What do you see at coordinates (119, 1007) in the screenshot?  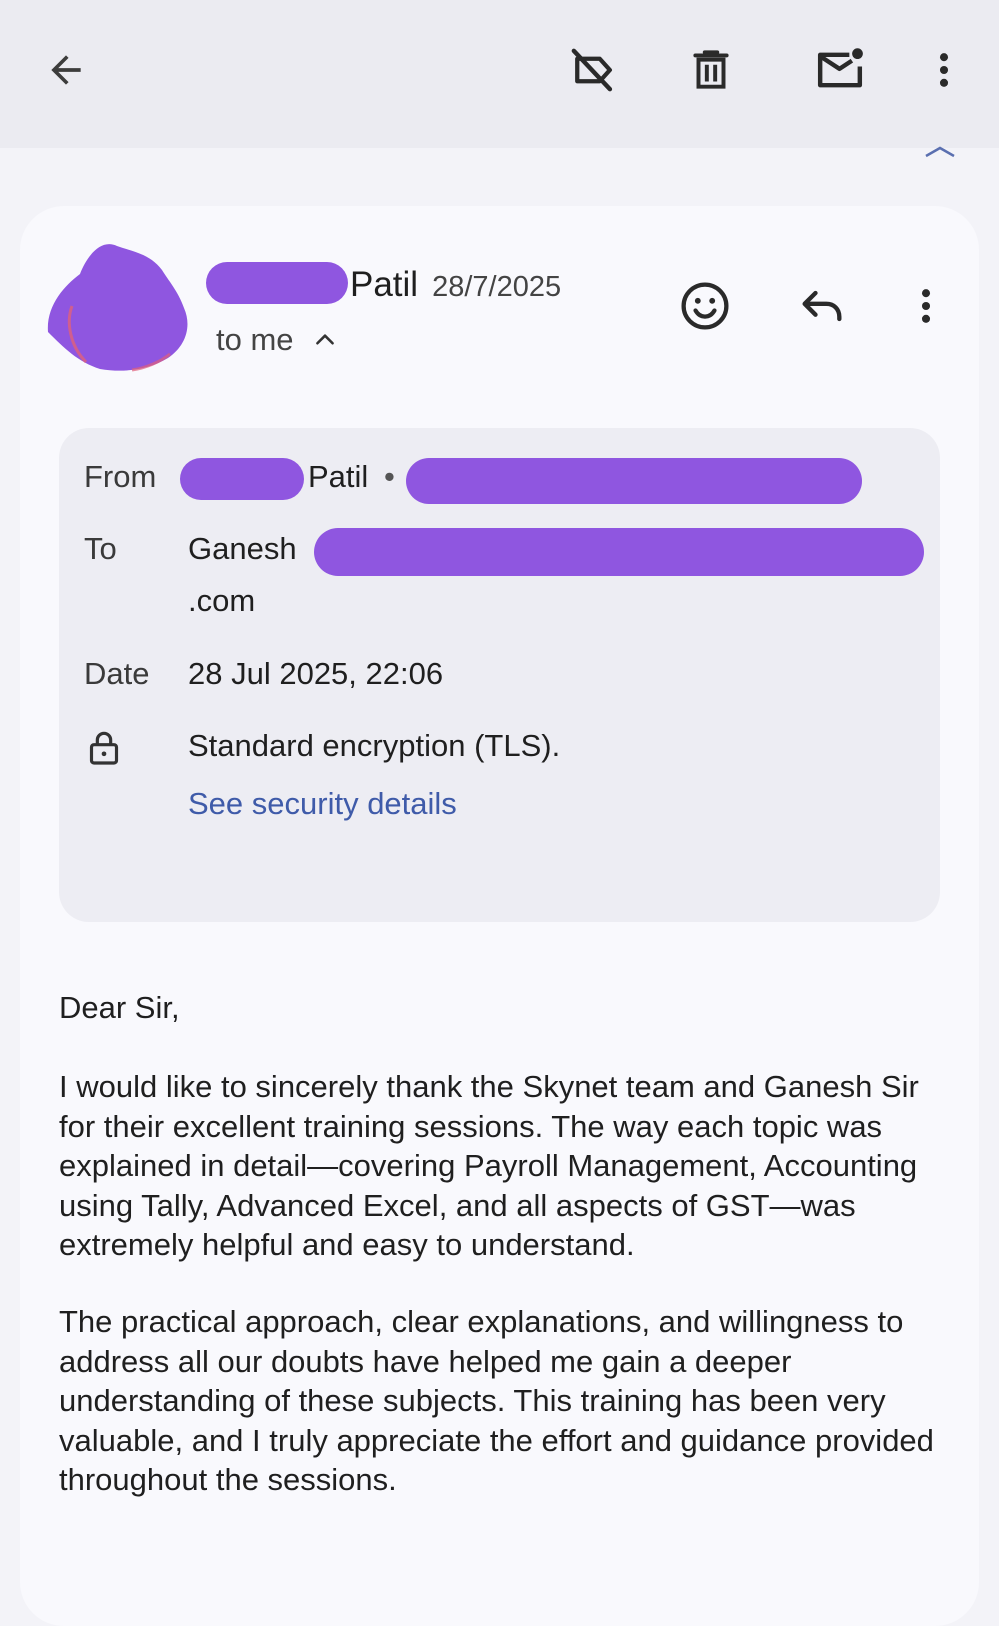 I see `body-greeting: Dear Sir,` at bounding box center [119, 1007].